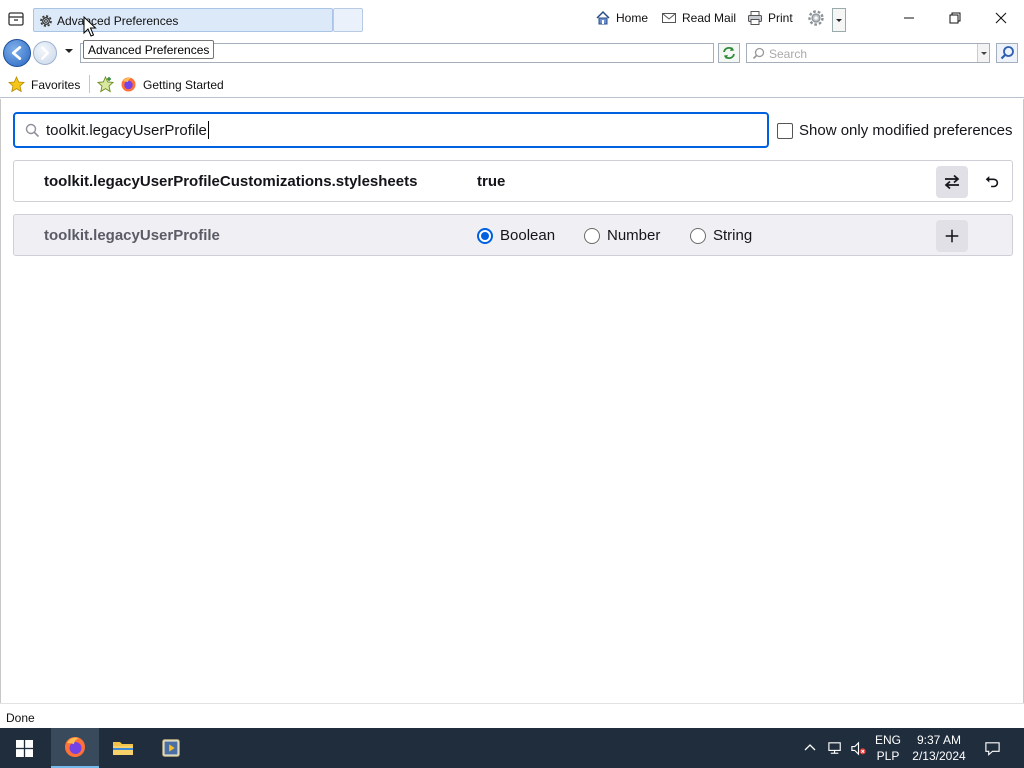  I want to click on restore-button, so click(955, 18).